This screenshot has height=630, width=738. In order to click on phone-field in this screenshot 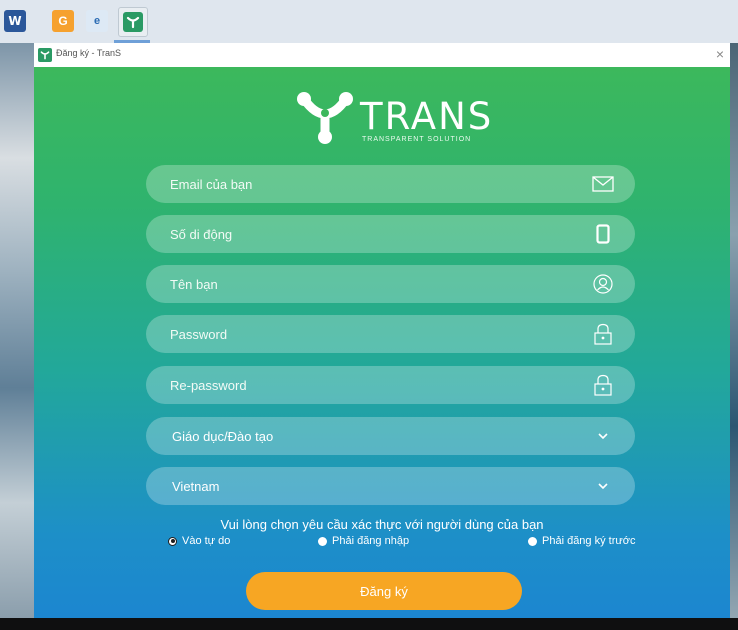, I will do `click(390, 234)`.